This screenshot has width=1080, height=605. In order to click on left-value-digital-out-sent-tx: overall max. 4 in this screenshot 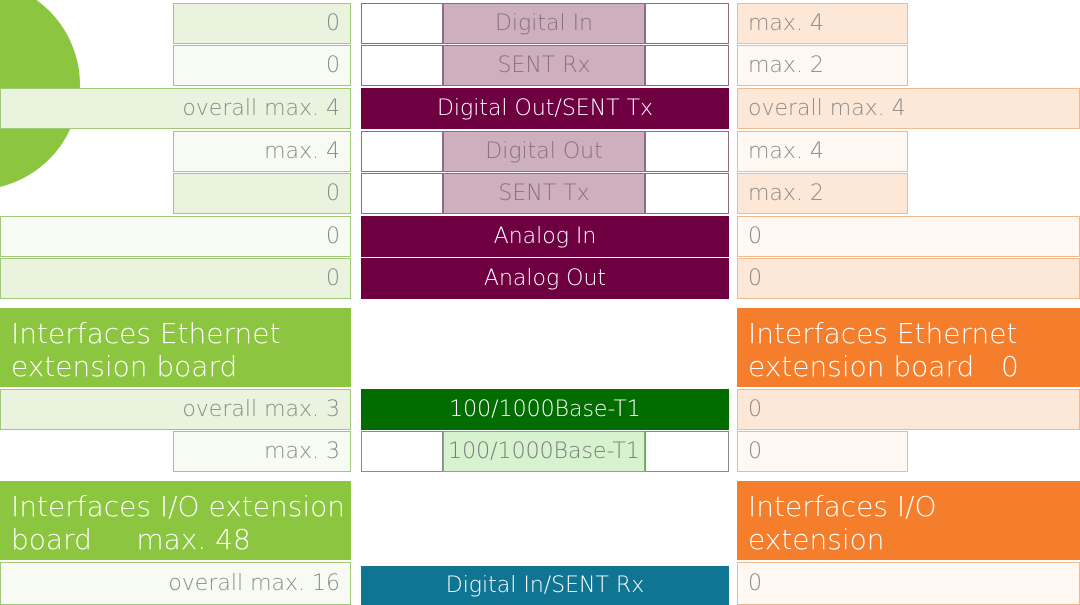, I will do `click(175, 108)`.